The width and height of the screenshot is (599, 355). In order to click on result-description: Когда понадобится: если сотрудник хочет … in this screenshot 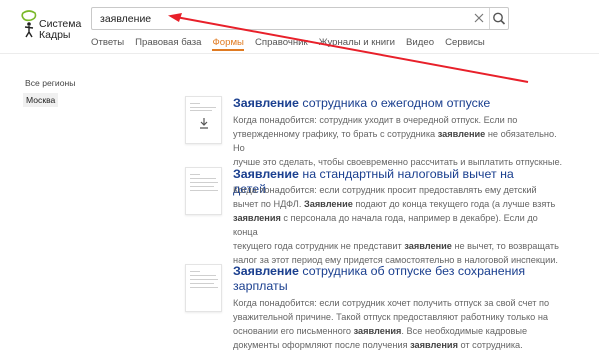, I will do `click(398, 324)`.